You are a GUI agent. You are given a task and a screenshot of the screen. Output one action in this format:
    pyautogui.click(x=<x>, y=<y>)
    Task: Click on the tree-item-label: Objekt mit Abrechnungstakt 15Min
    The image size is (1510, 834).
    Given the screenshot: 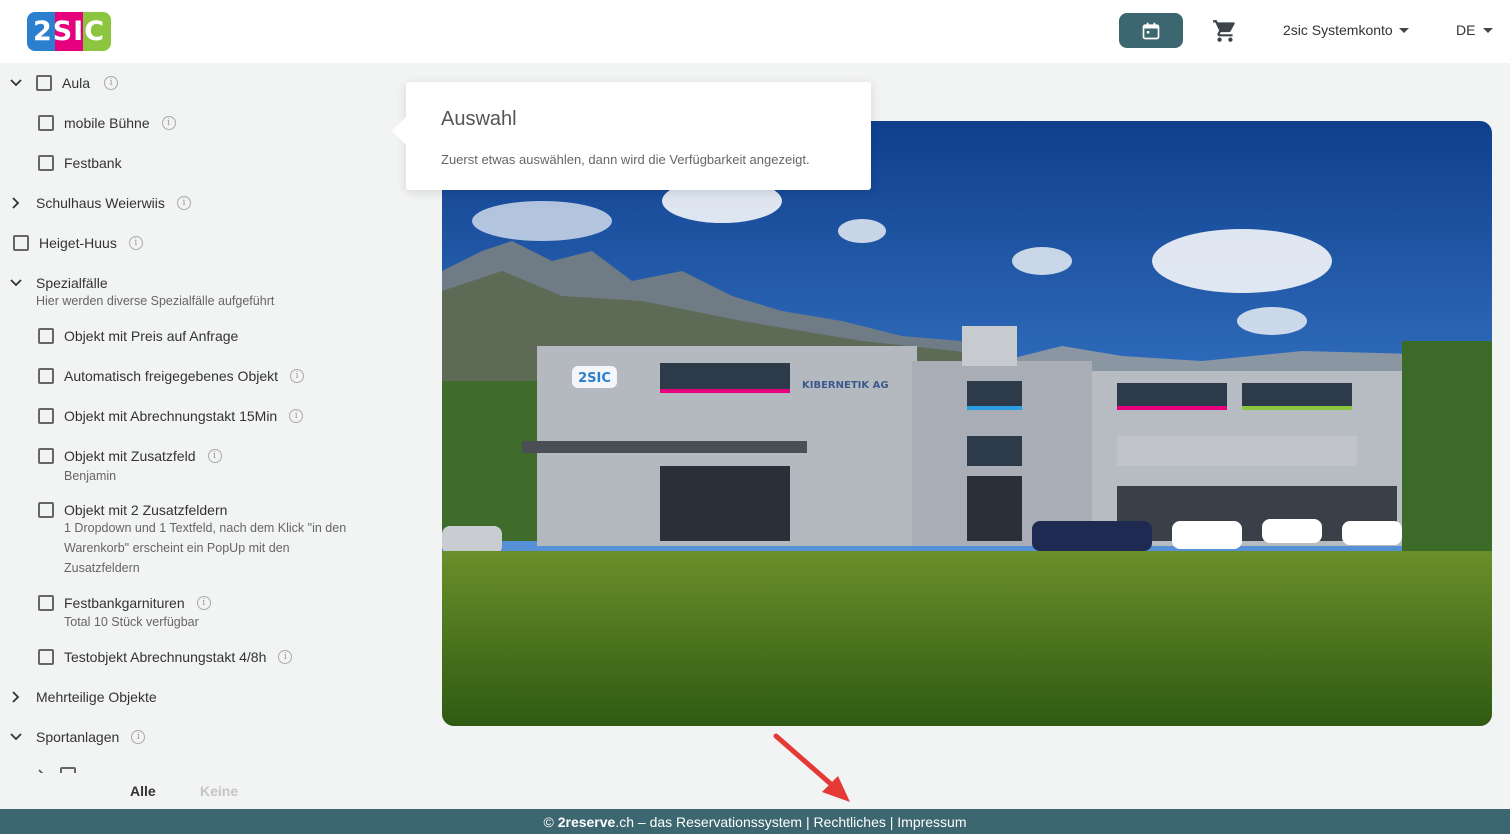 What is the action you would take?
    pyautogui.click(x=171, y=416)
    